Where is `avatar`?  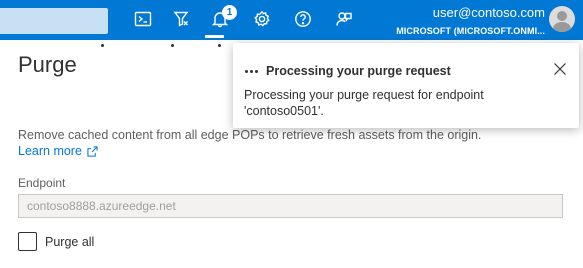 avatar is located at coordinates (562, 19).